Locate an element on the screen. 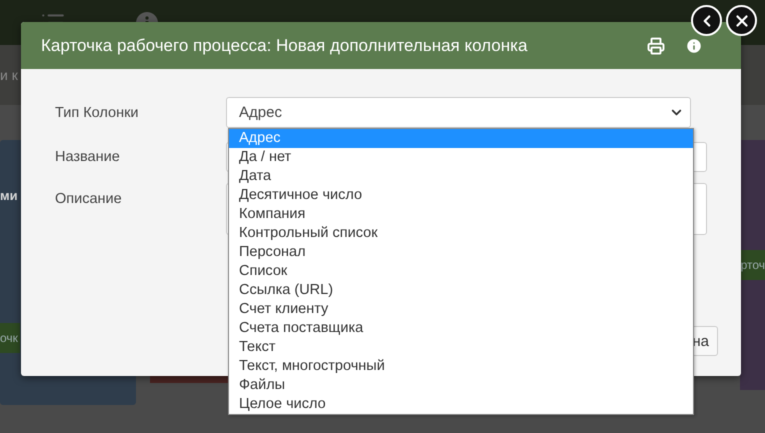 This screenshot has height=433, width=765. header-text: и к is located at coordinates (9, 75).